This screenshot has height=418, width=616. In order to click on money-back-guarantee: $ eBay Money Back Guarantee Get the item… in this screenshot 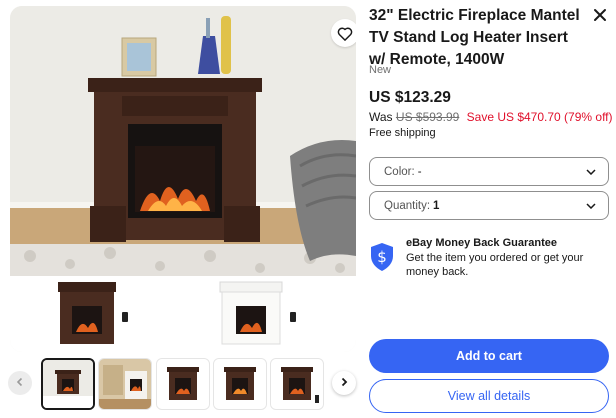, I will do `click(489, 261)`.